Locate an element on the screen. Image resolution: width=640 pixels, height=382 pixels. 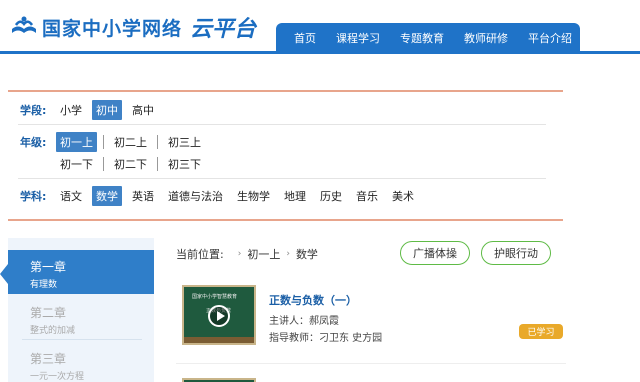
site-logo: 国家中小学网络 云平台 is located at coordinates (133, 27).